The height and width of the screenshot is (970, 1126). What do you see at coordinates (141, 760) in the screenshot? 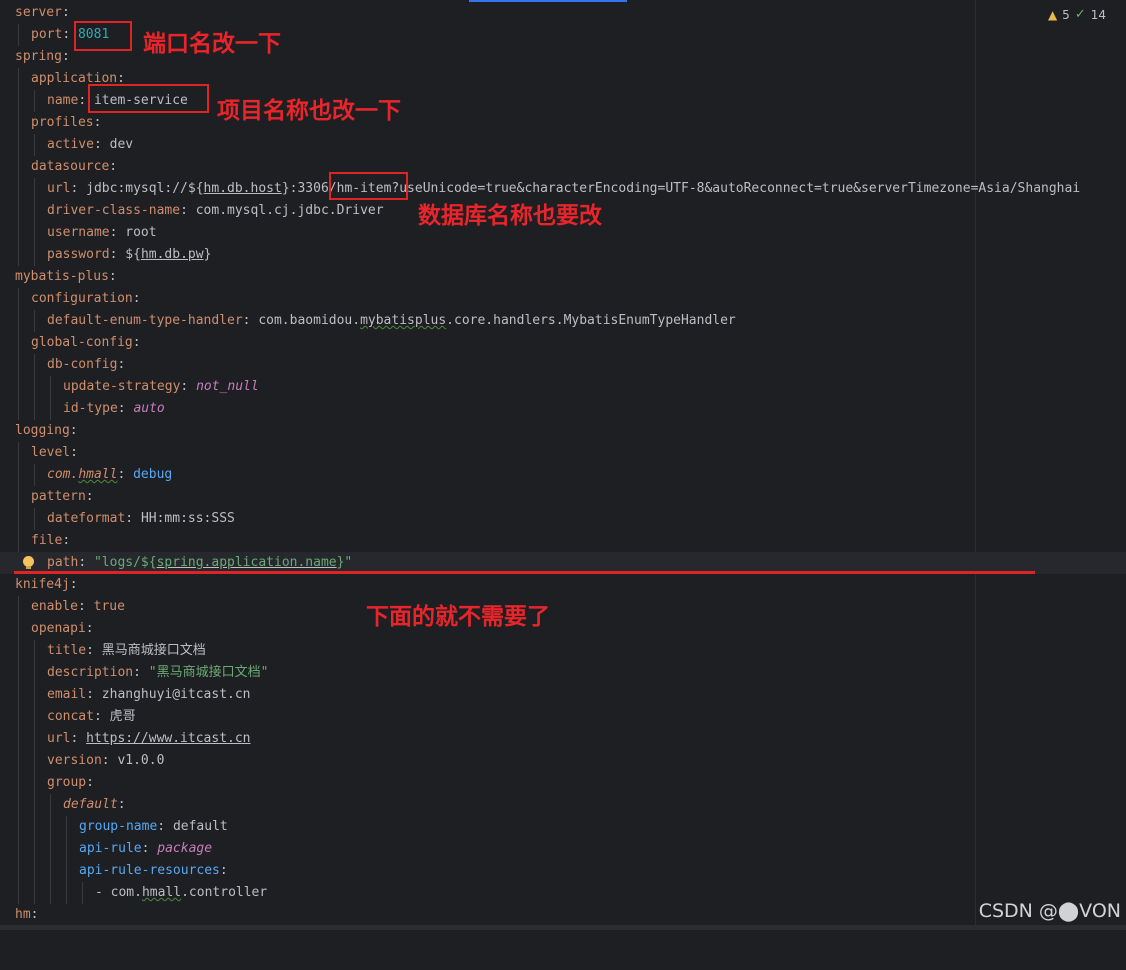
I see `yaml-value: v1.0.0` at bounding box center [141, 760].